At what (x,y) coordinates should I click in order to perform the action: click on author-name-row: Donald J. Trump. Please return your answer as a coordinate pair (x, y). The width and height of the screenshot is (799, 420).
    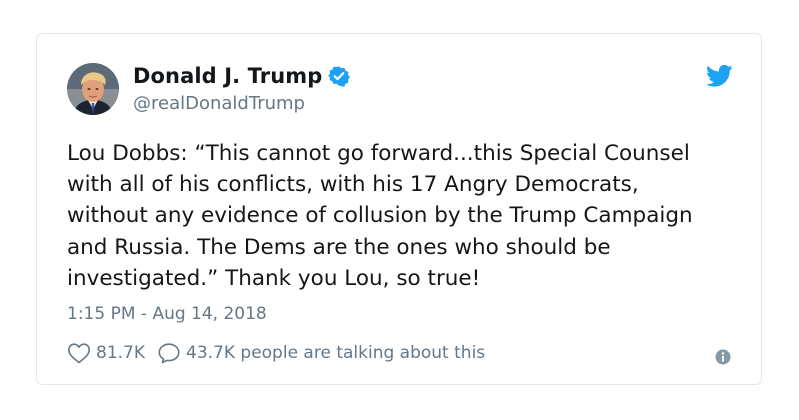
    Looking at the image, I should click on (242, 76).